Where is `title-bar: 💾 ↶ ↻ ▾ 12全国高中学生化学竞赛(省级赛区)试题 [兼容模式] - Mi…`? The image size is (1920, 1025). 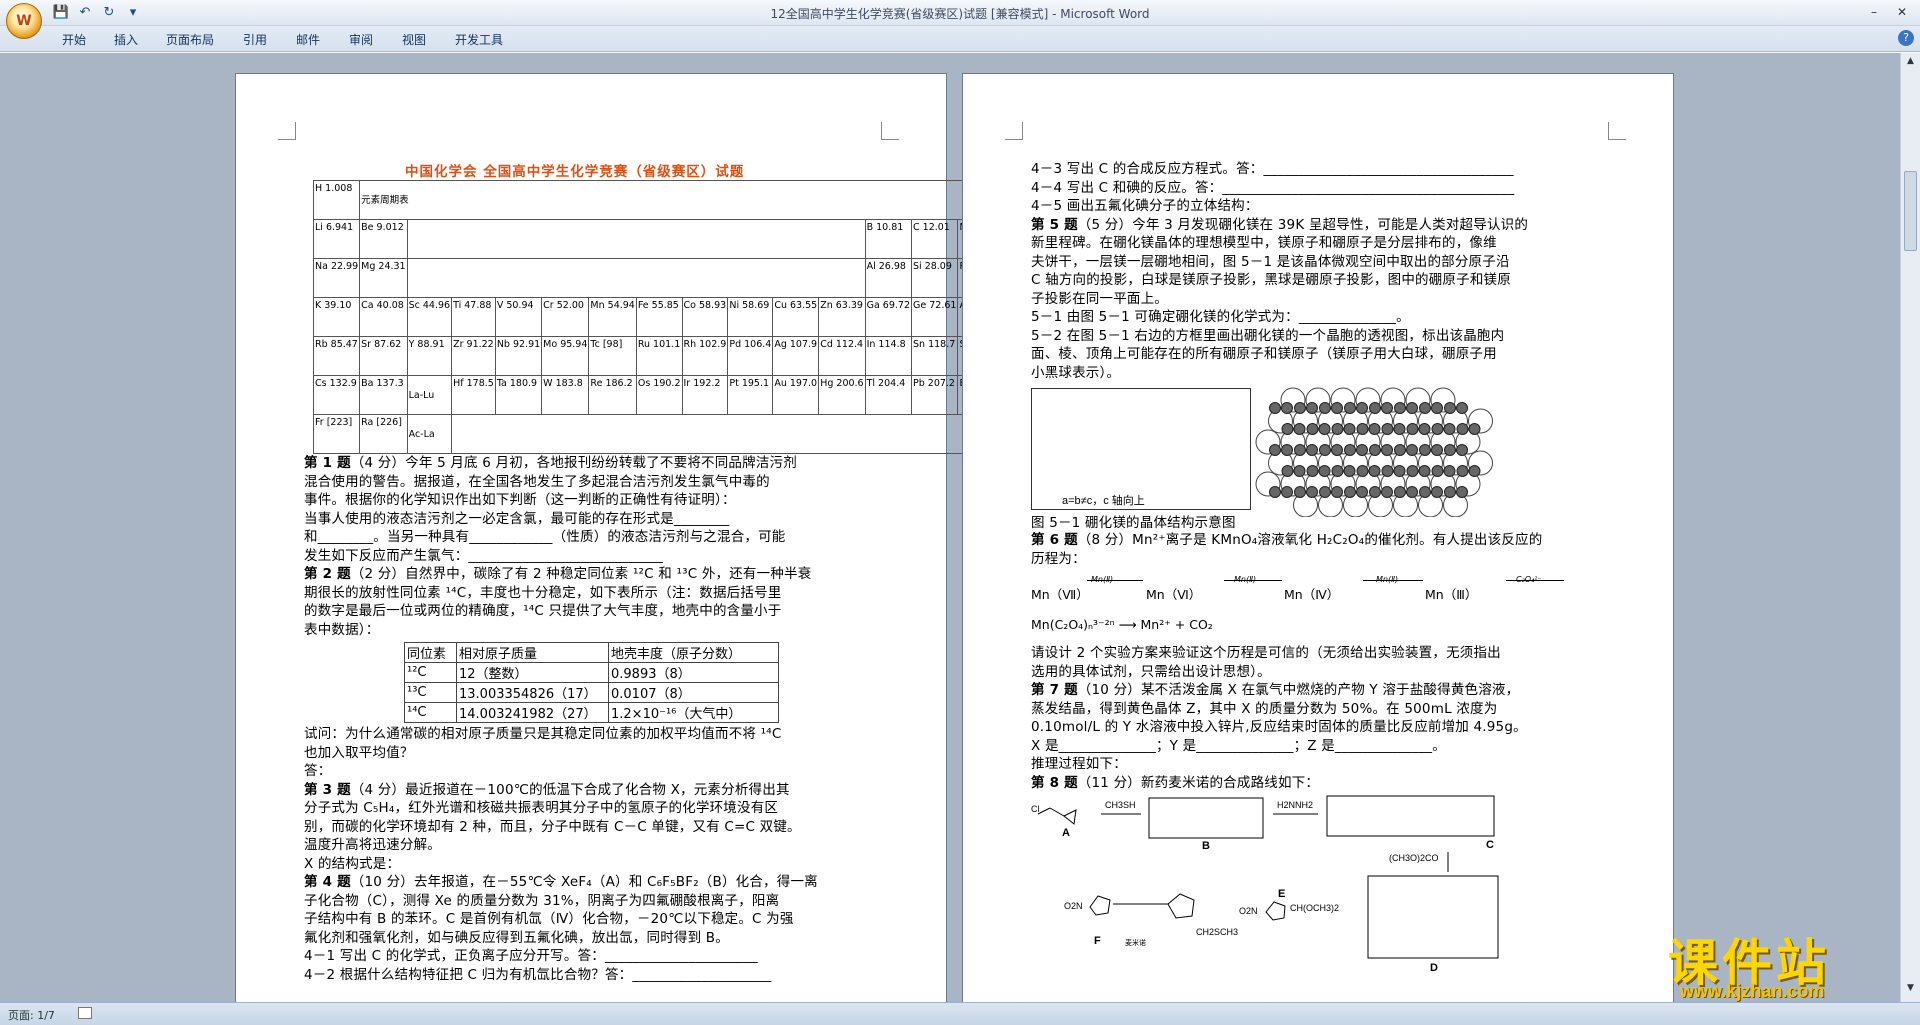
title-bar: 💾 ↶ ↻ ▾ 12全国高中学生化学竞赛(省级赛区)试题 [兼容模式] - Mi… is located at coordinates (960, 13).